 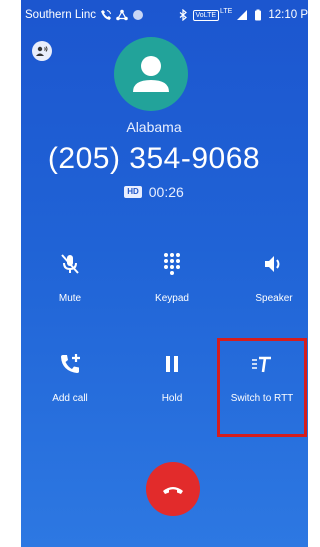 I want to click on person-icon, so click(x=151, y=74).